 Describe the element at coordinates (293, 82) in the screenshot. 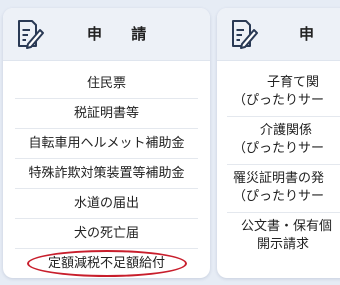

I see `menu-item-label: 子育て関` at that location.